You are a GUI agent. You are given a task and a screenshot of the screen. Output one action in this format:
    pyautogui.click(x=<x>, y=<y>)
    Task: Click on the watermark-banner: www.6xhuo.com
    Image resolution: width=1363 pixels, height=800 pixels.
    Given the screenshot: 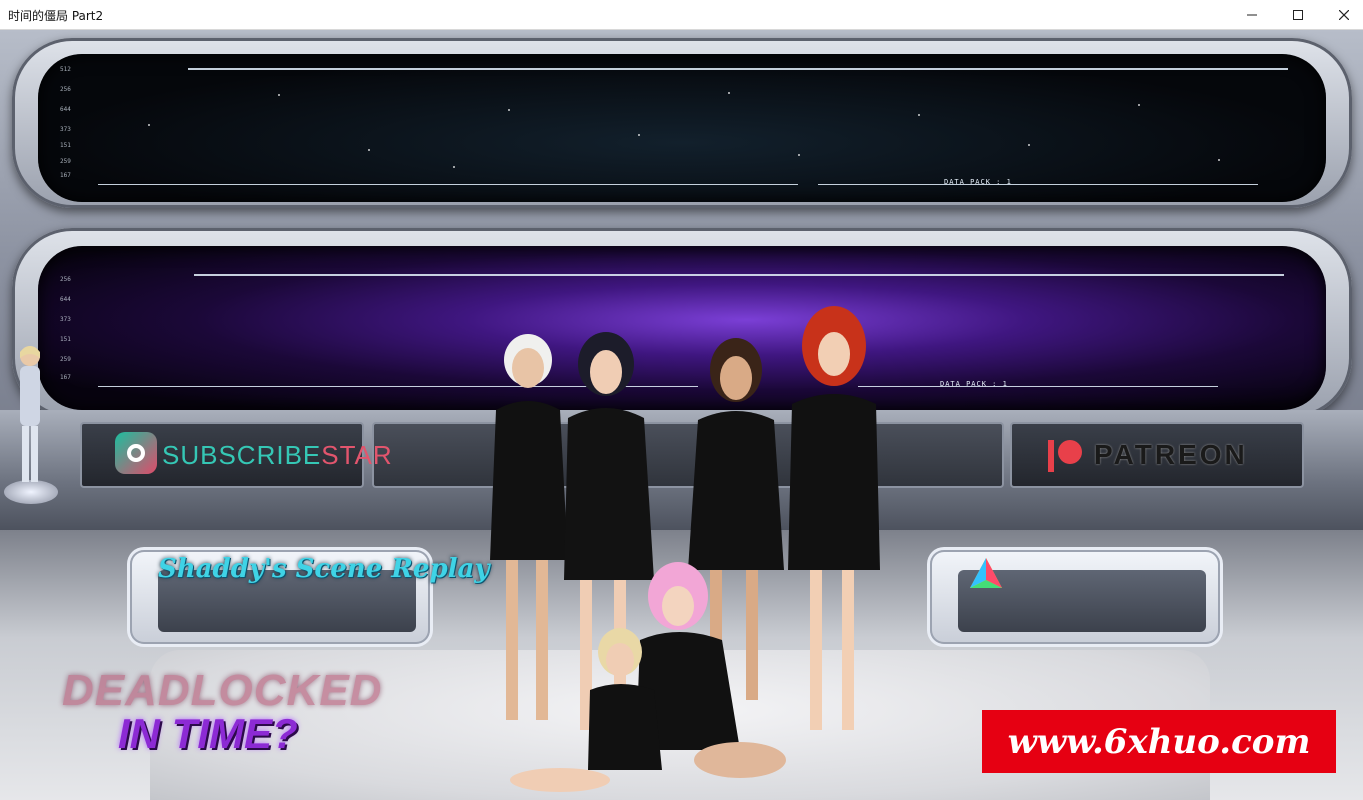 What is the action you would take?
    pyautogui.click(x=1159, y=741)
    